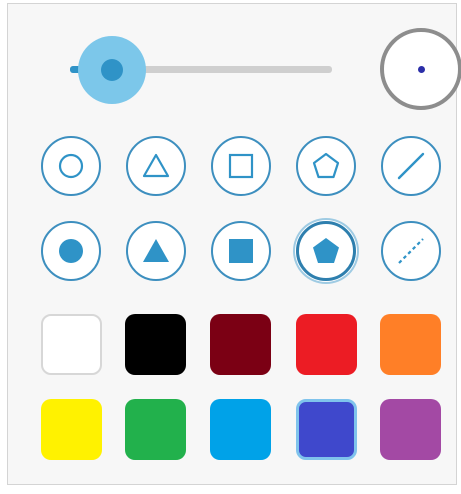  I want to click on shape-line-dashed-button, so click(411, 251).